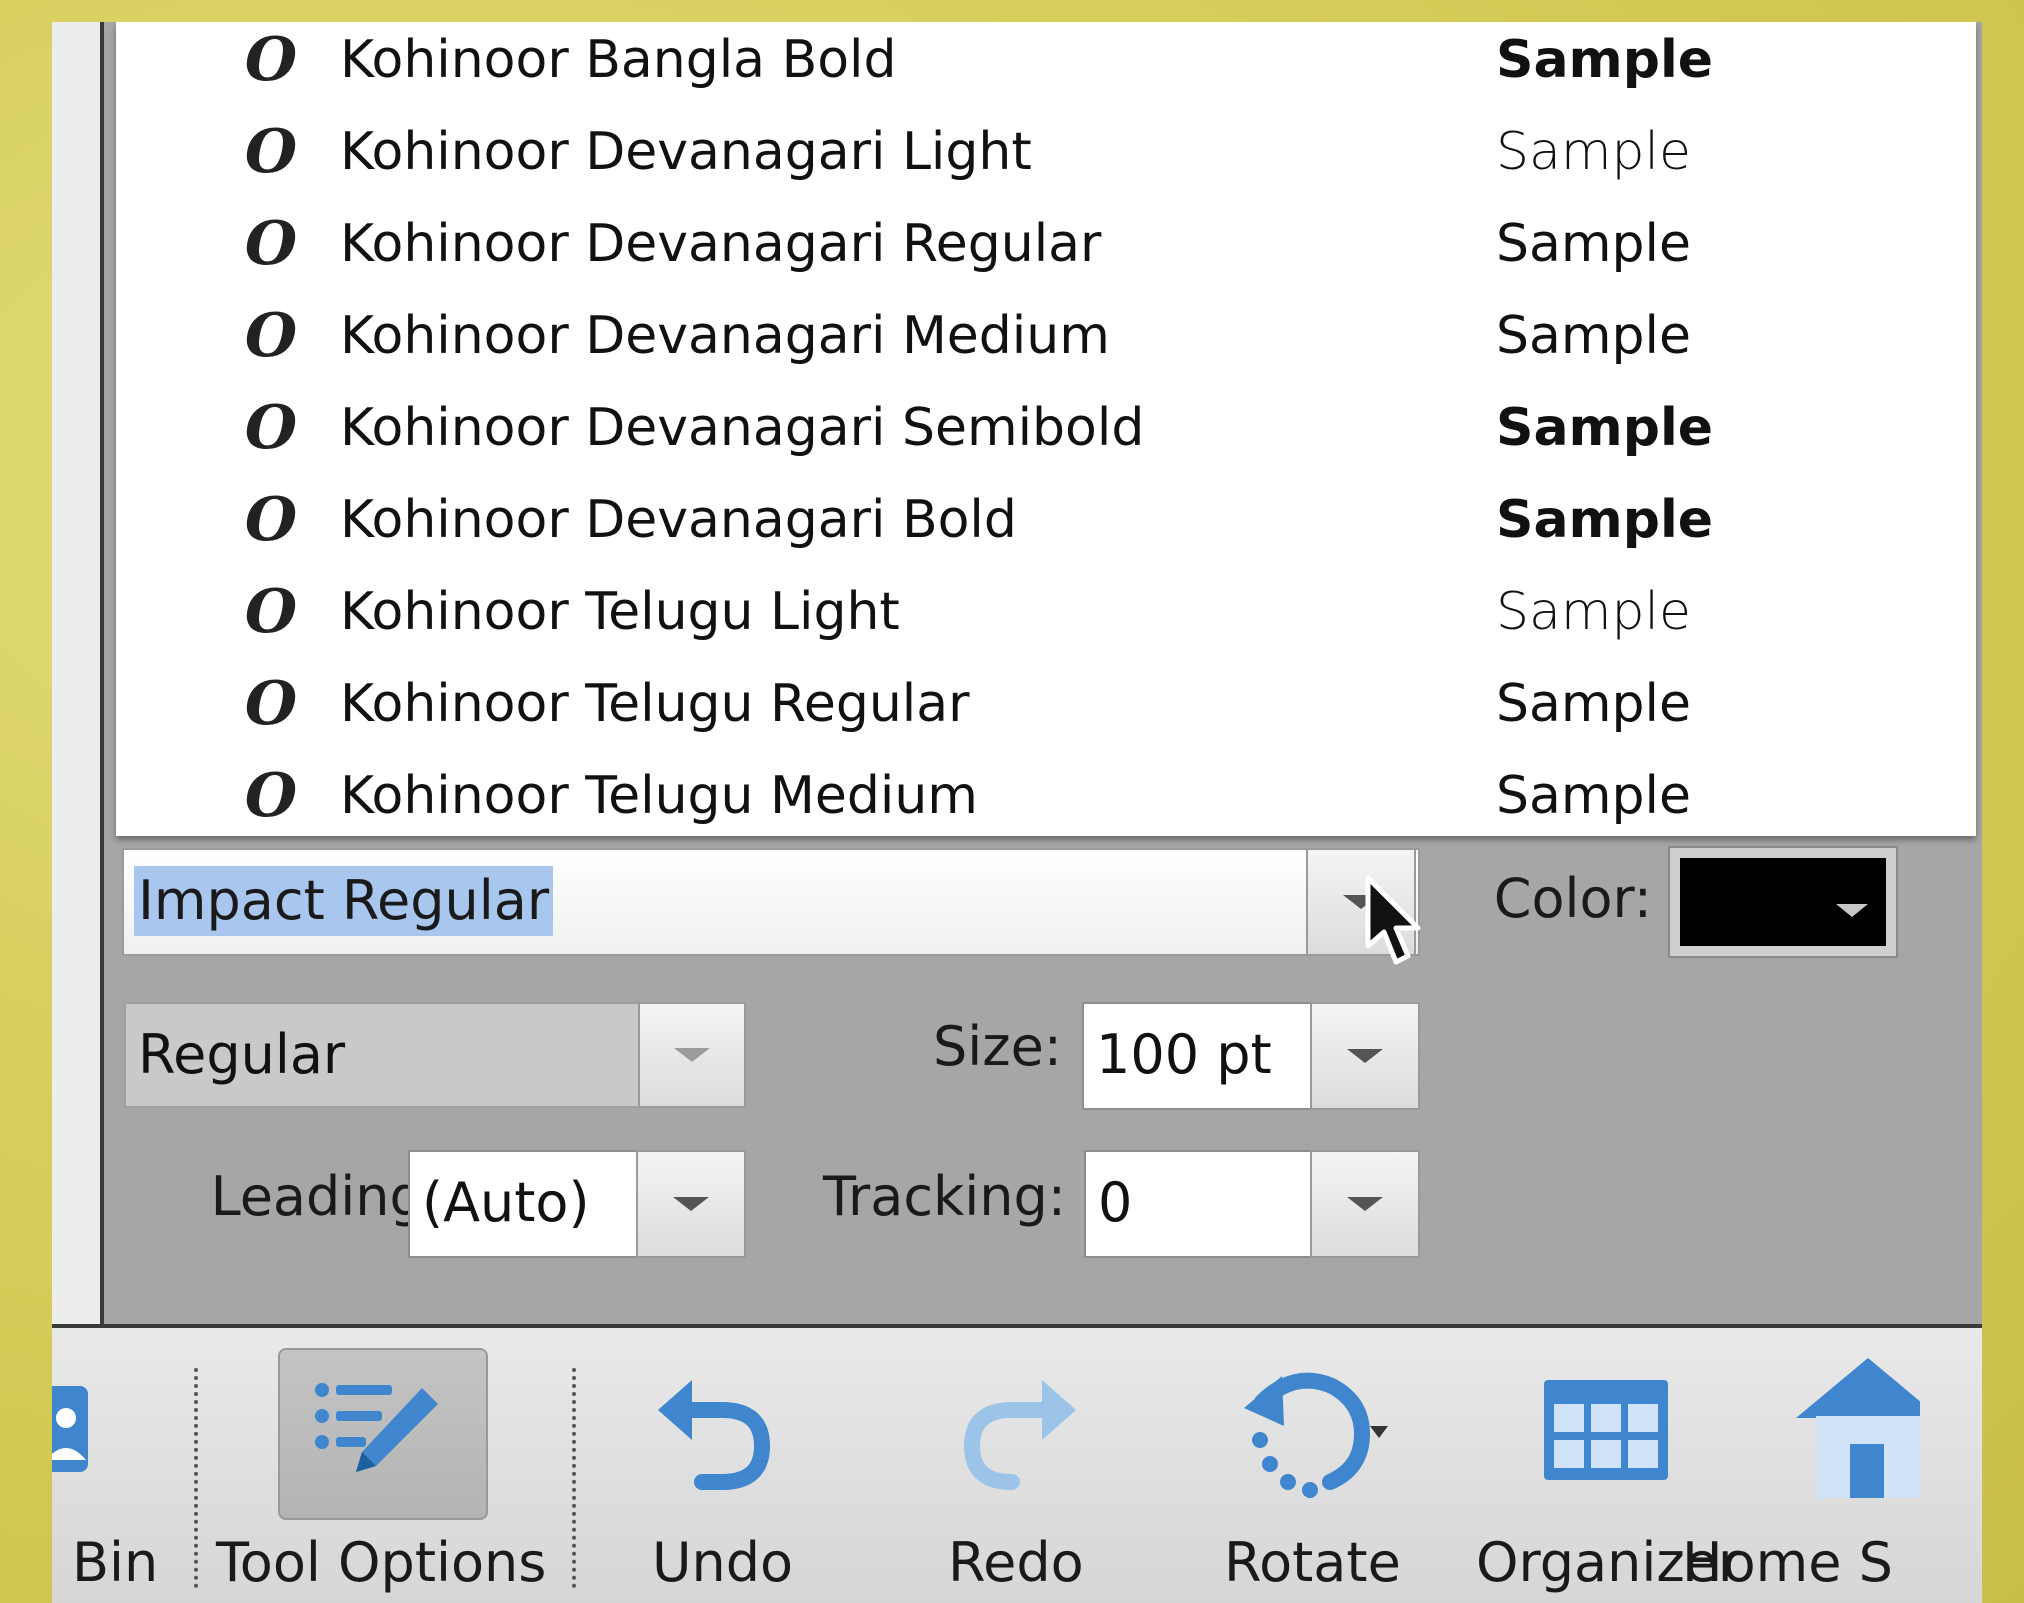  What do you see at coordinates (618, 60) in the screenshot?
I see `font-name: Kohinoor Bangla Bold` at bounding box center [618, 60].